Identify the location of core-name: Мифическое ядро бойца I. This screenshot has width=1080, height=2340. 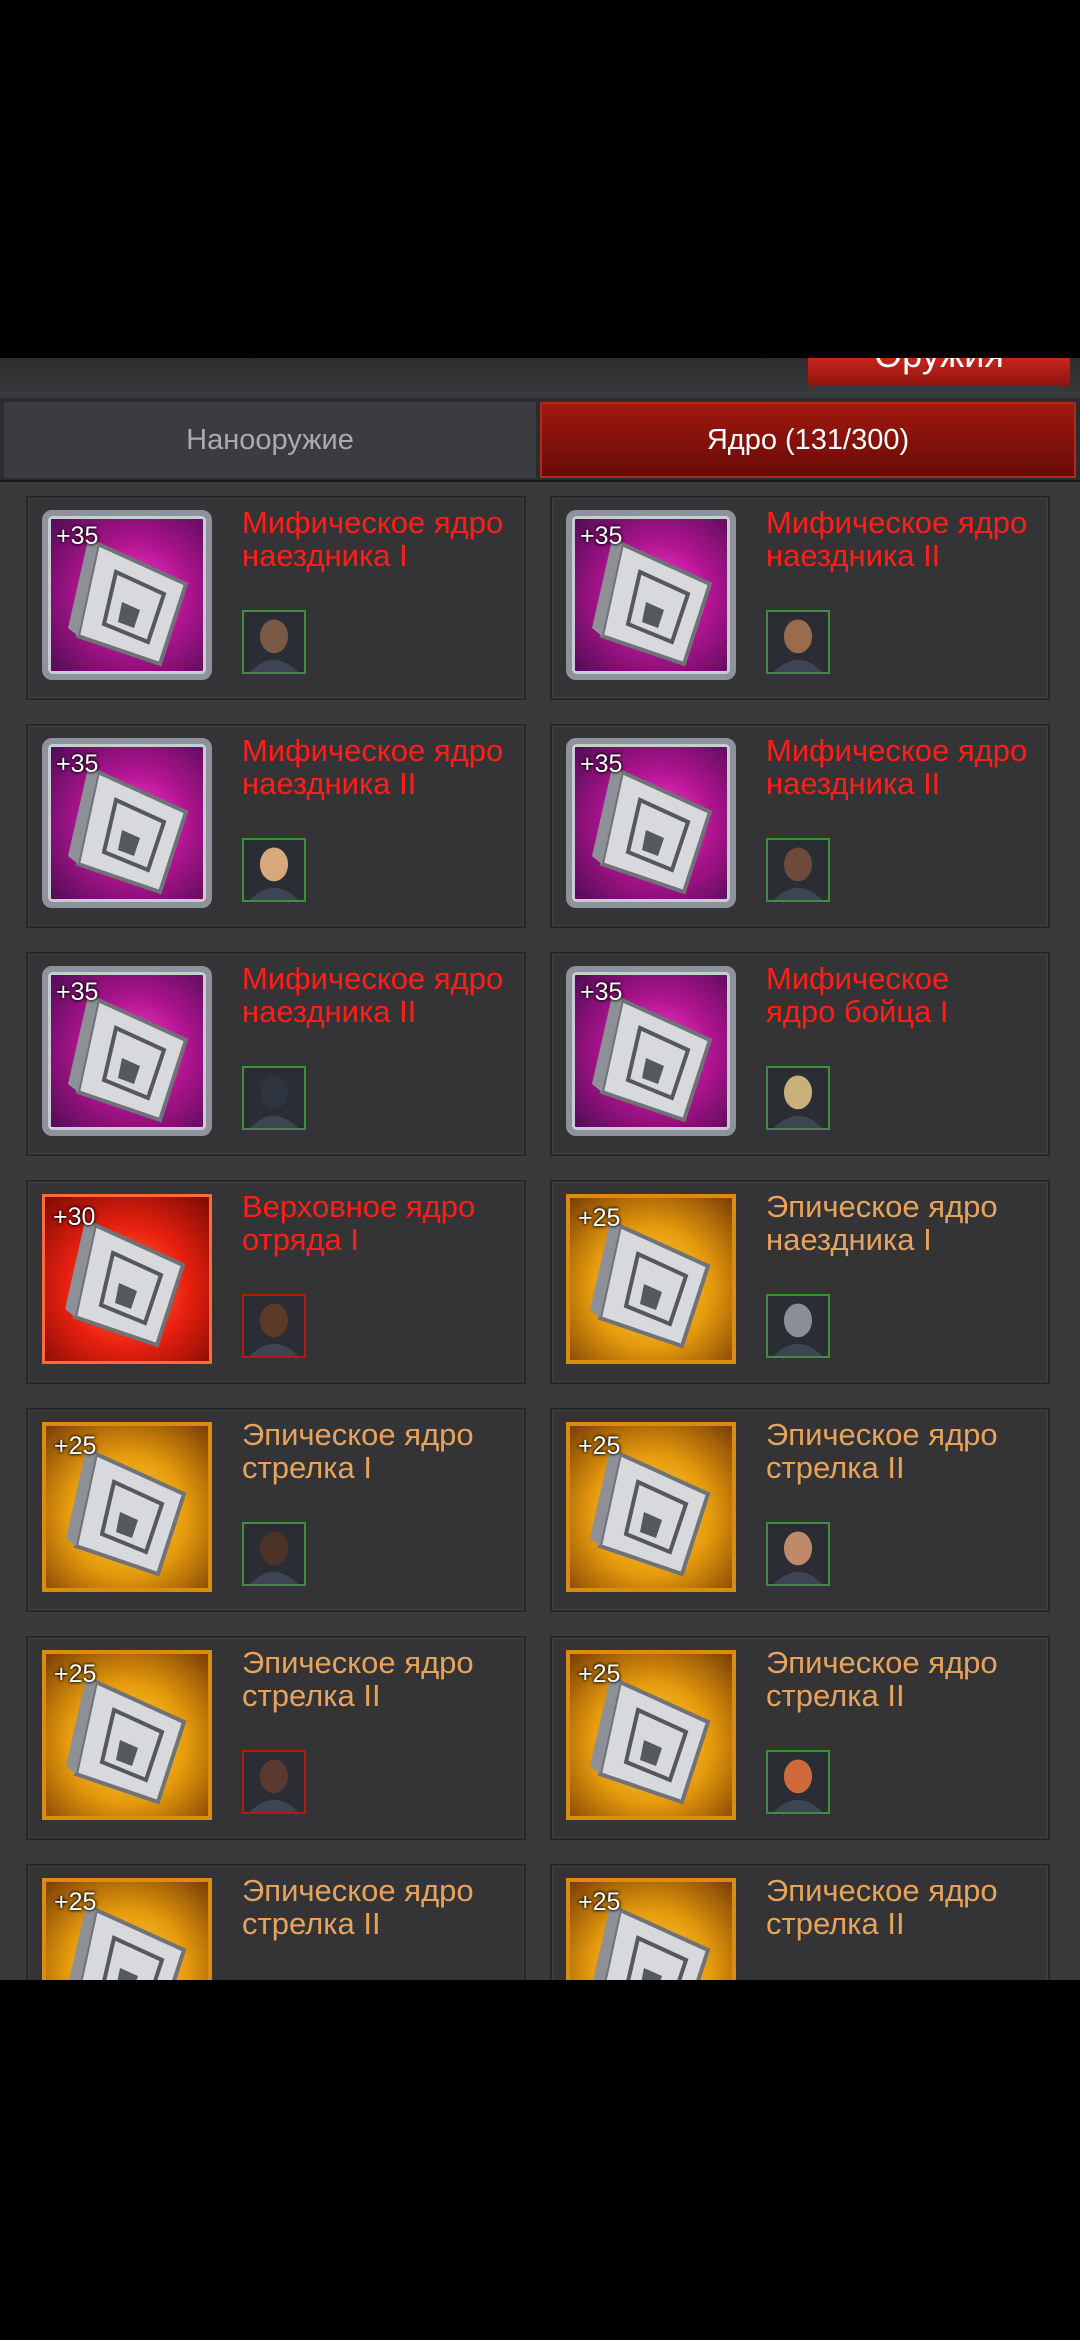
(906, 995).